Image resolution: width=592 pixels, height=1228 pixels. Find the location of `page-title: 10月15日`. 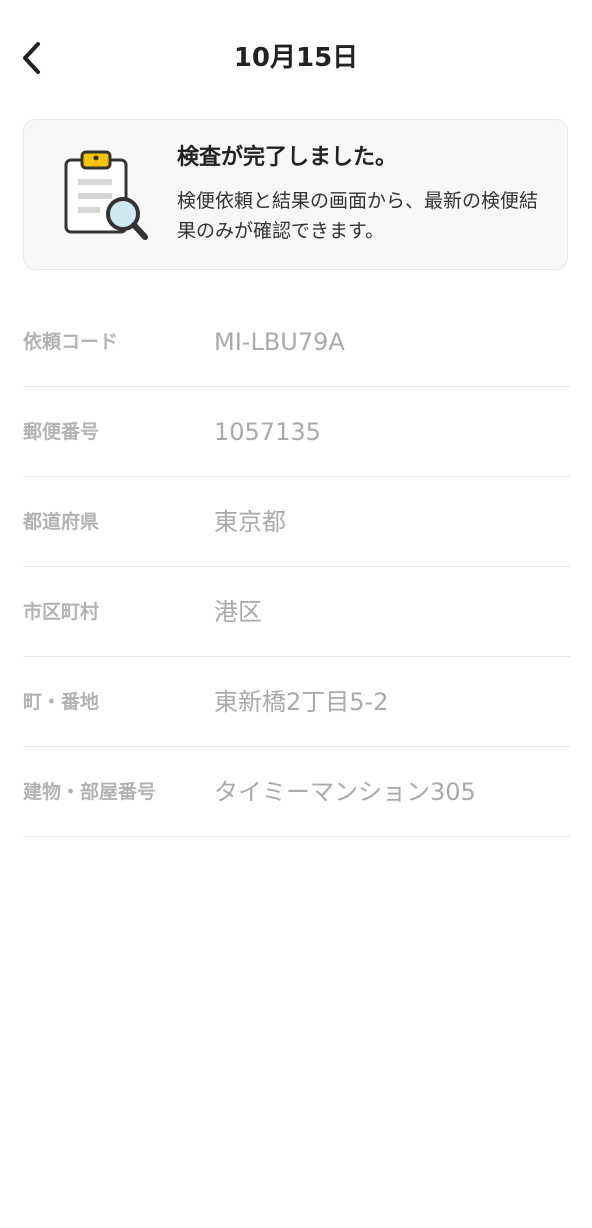

page-title: 10月15日 is located at coordinates (296, 58).